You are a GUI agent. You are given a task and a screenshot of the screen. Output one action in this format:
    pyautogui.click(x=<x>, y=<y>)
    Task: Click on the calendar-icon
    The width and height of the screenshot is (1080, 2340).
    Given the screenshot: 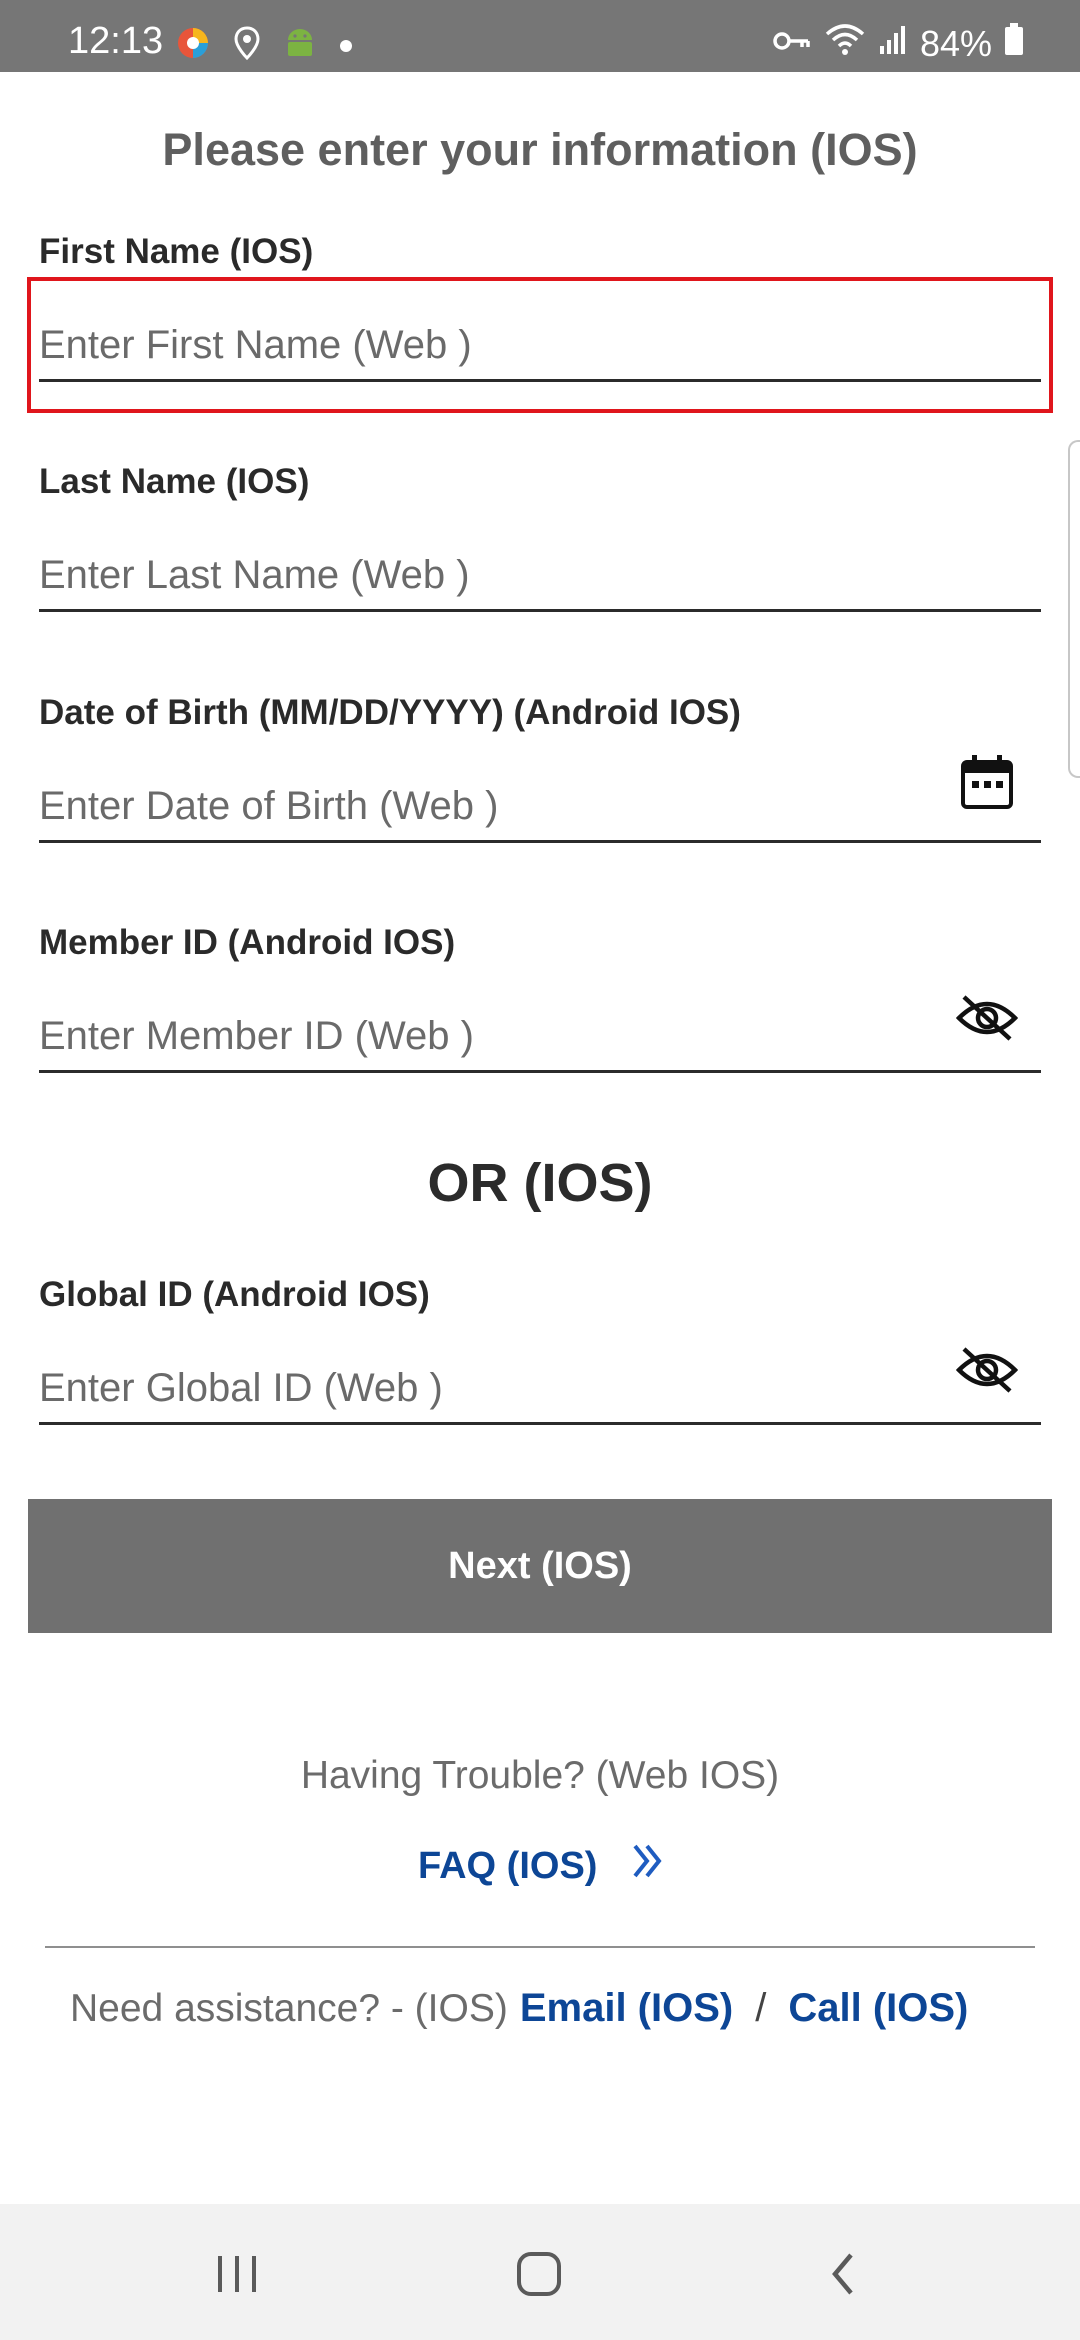 What is the action you would take?
    pyautogui.click(x=987, y=782)
    